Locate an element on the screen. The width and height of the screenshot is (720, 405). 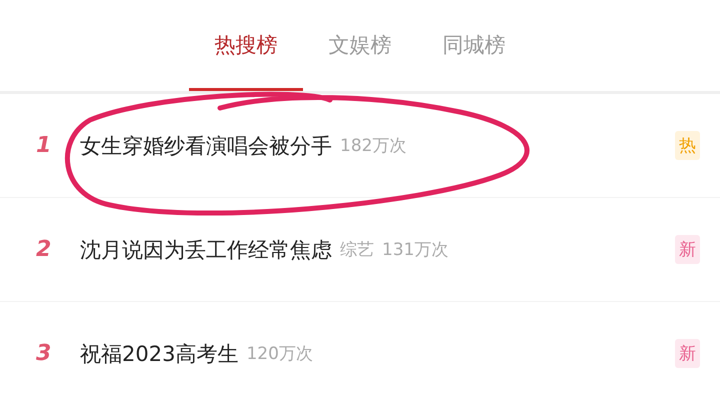
rank-number: 1 is located at coordinates (44, 145).